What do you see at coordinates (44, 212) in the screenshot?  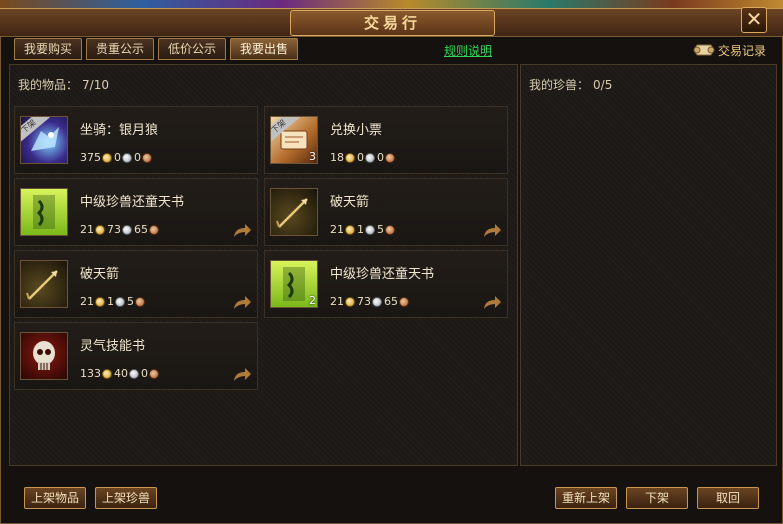 I see `green-scroll-icon` at bounding box center [44, 212].